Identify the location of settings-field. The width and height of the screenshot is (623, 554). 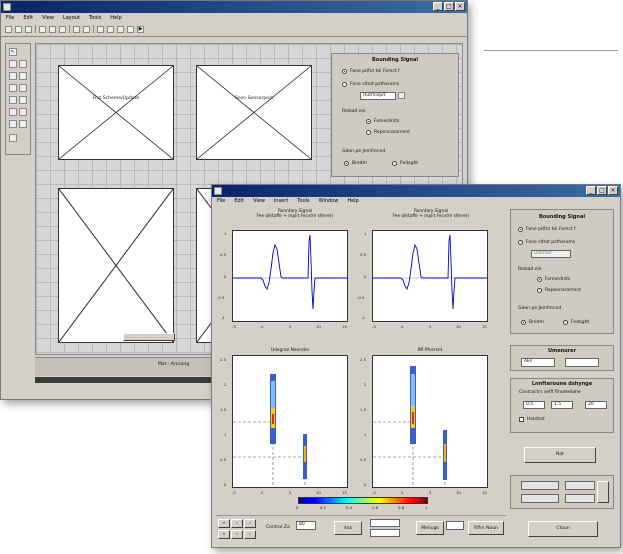
(455, 525).